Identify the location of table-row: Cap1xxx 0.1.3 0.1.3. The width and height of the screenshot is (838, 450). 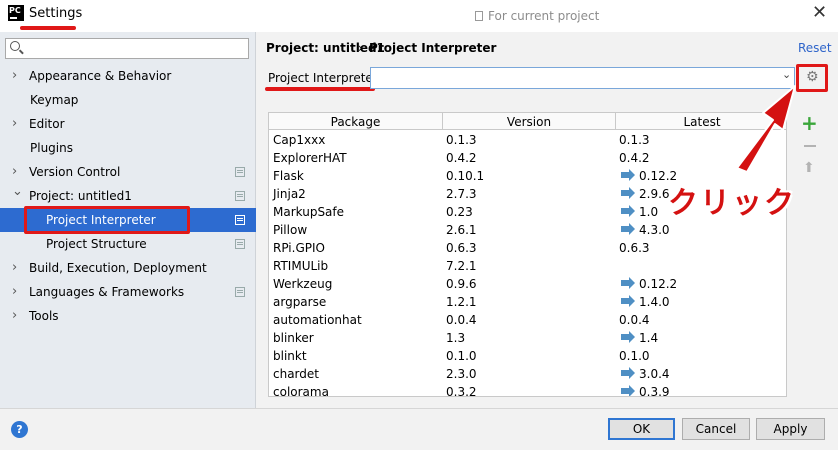
(527, 140).